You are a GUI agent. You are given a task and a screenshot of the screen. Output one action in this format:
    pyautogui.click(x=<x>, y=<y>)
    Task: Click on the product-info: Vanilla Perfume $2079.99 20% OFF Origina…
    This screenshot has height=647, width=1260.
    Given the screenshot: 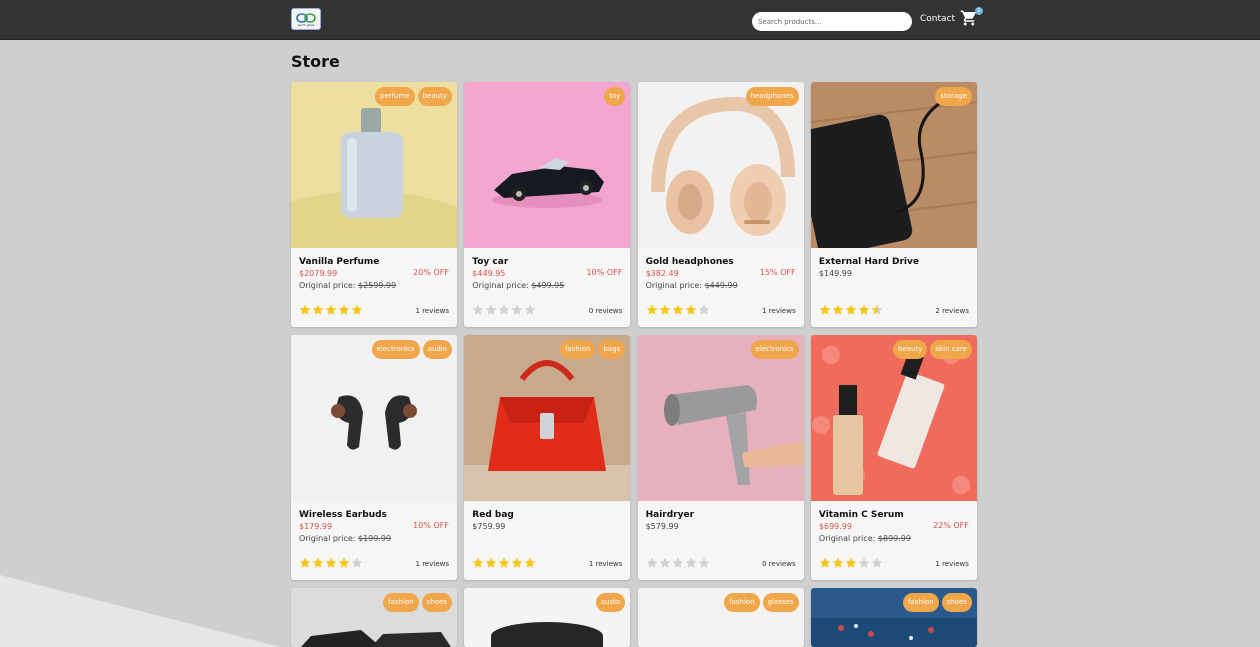 What is the action you would take?
    pyautogui.click(x=374, y=287)
    